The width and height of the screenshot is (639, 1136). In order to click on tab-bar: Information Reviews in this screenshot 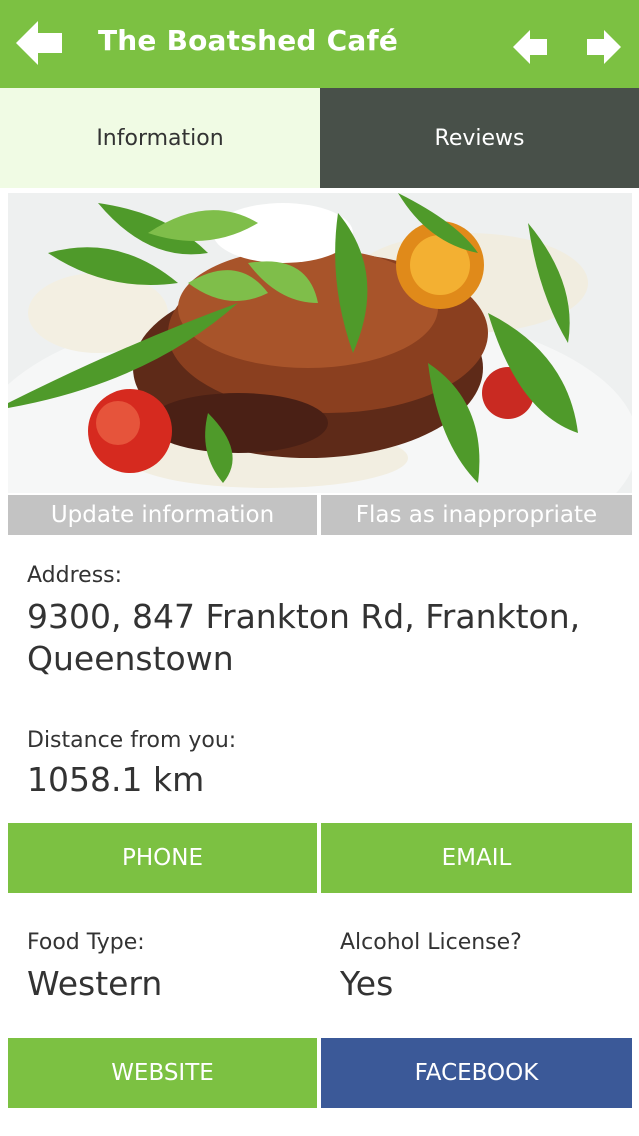, I will do `click(319, 138)`.